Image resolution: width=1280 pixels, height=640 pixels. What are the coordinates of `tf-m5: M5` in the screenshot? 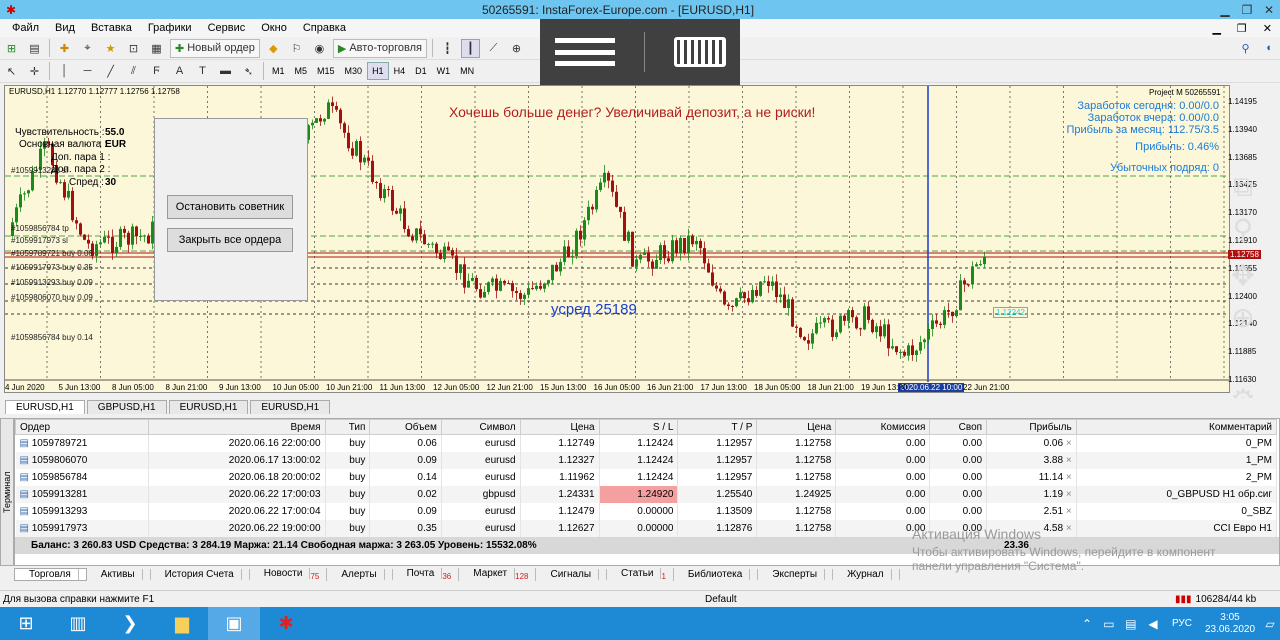 It's located at (301, 71).